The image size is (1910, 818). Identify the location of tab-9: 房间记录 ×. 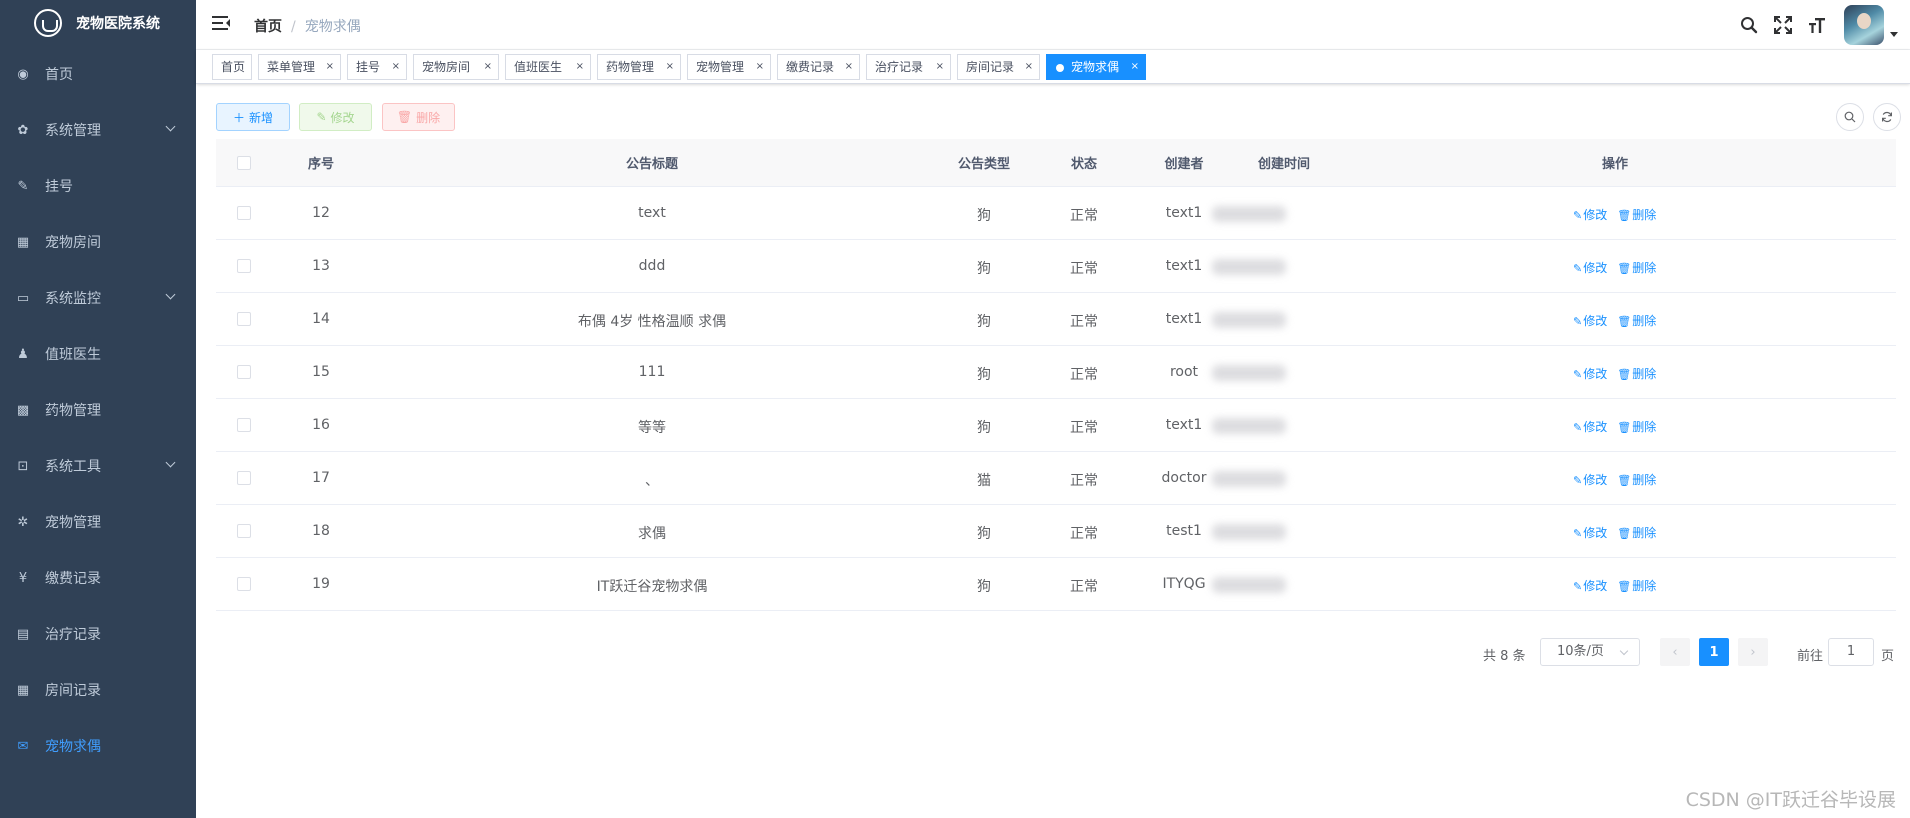
(998, 67).